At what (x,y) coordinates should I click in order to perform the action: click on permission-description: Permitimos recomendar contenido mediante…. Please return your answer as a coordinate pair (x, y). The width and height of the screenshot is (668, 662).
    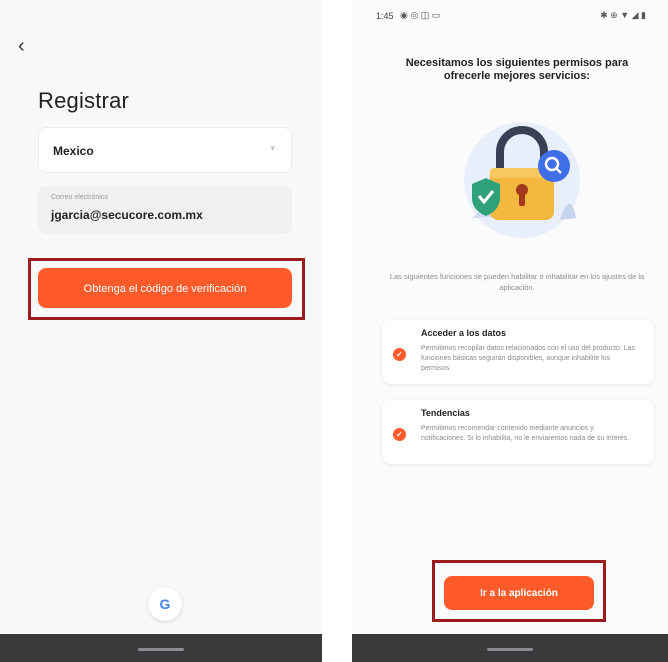
    Looking at the image, I should click on (525, 433).